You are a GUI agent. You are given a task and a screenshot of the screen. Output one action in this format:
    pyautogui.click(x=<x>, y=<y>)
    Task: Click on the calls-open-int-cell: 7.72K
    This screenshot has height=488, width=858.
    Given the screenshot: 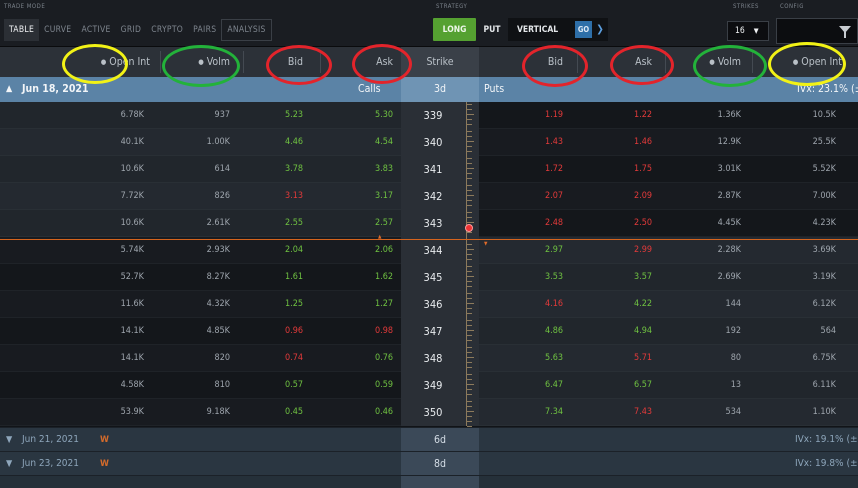 What is the action you would take?
    pyautogui.click(x=102, y=196)
    